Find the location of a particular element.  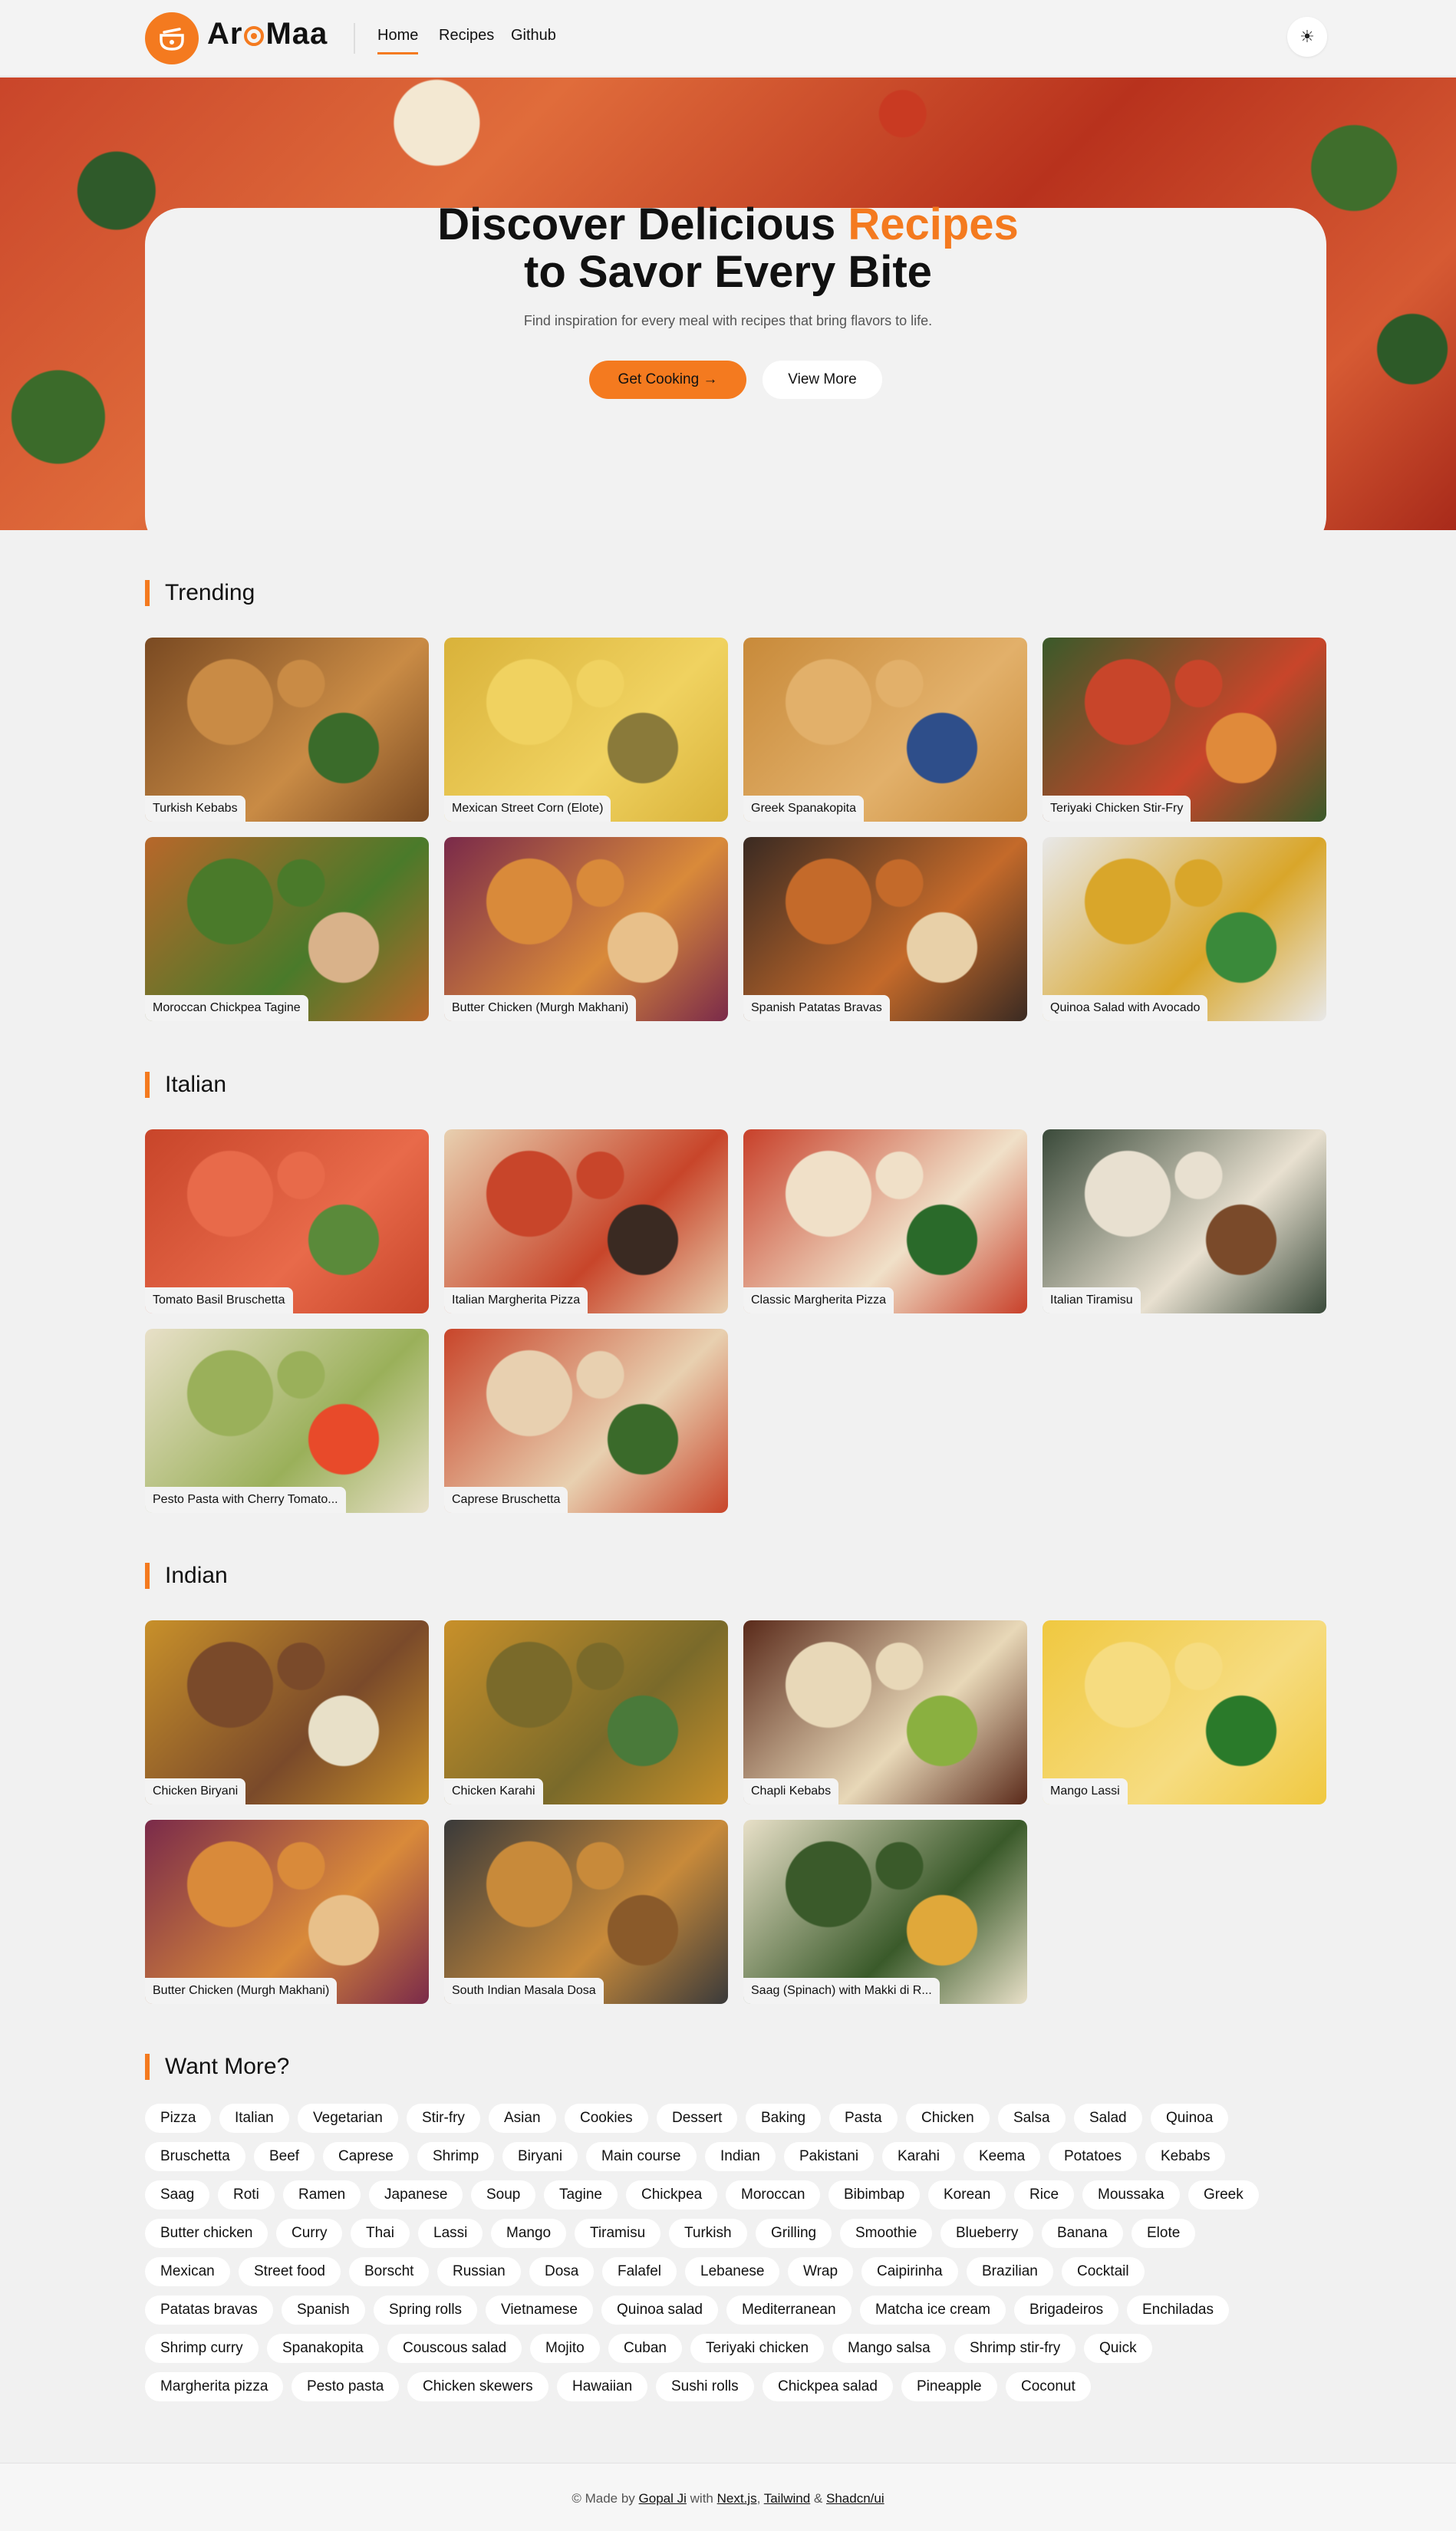

tag-chip: Chicken is located at coordinates (948, 2118).